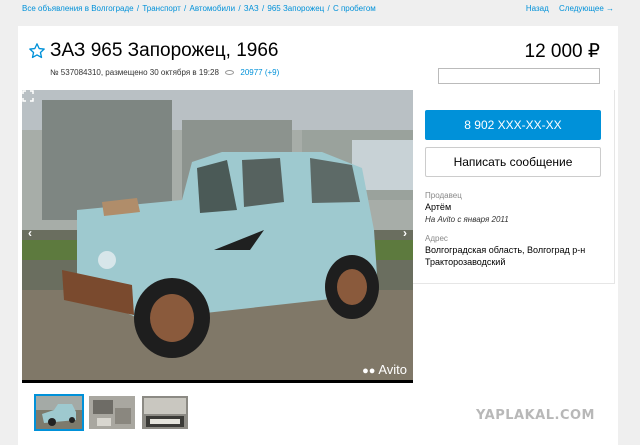 This screenshot has height=445, width=640. What do you see at coordinates (161, 8) in the screenshot?
I see `breadcrumb-transport: Транспорт` at bounding box center [161, 8].